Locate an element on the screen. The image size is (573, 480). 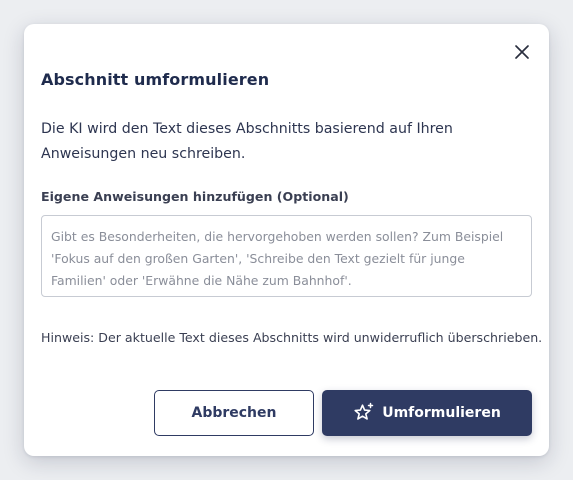
rephrase-button: Umformulieren is located at coordinates (427, 413).